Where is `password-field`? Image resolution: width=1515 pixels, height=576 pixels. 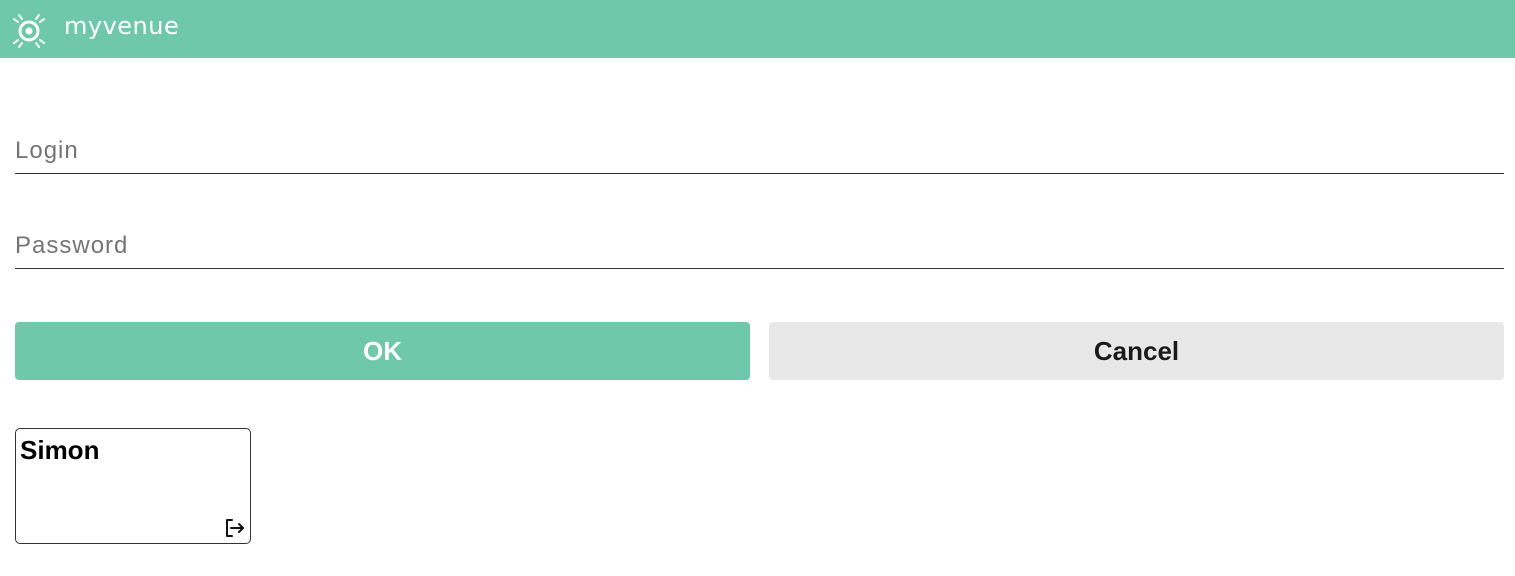 password-field is located at coordinates (759, 246).